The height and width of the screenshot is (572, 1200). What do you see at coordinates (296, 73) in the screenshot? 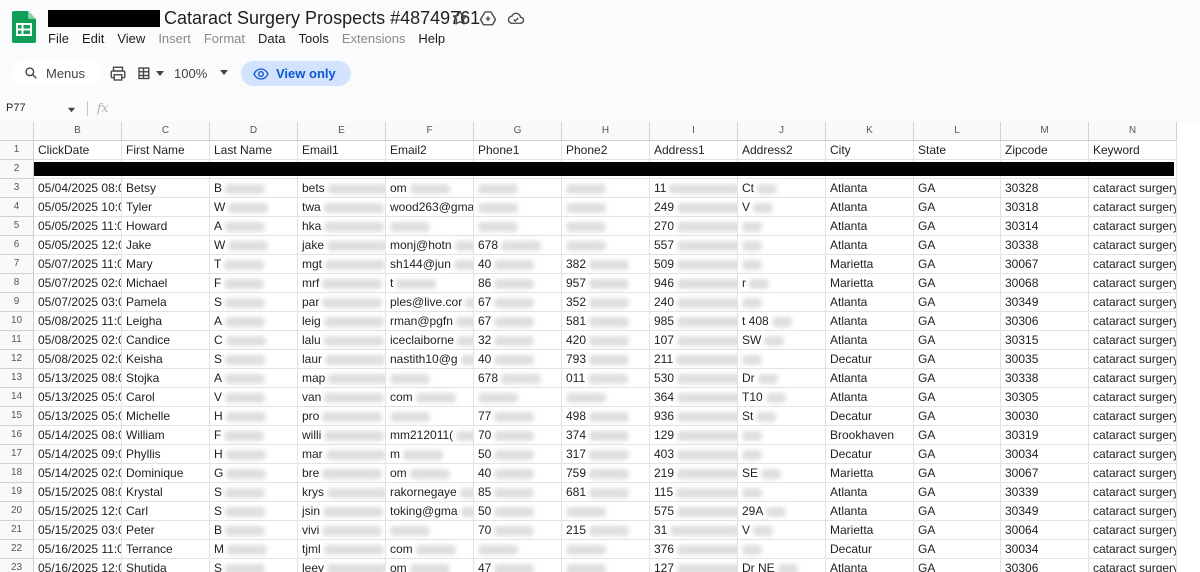
I see `view-only-button: View only` at bounding box center [296, 73].